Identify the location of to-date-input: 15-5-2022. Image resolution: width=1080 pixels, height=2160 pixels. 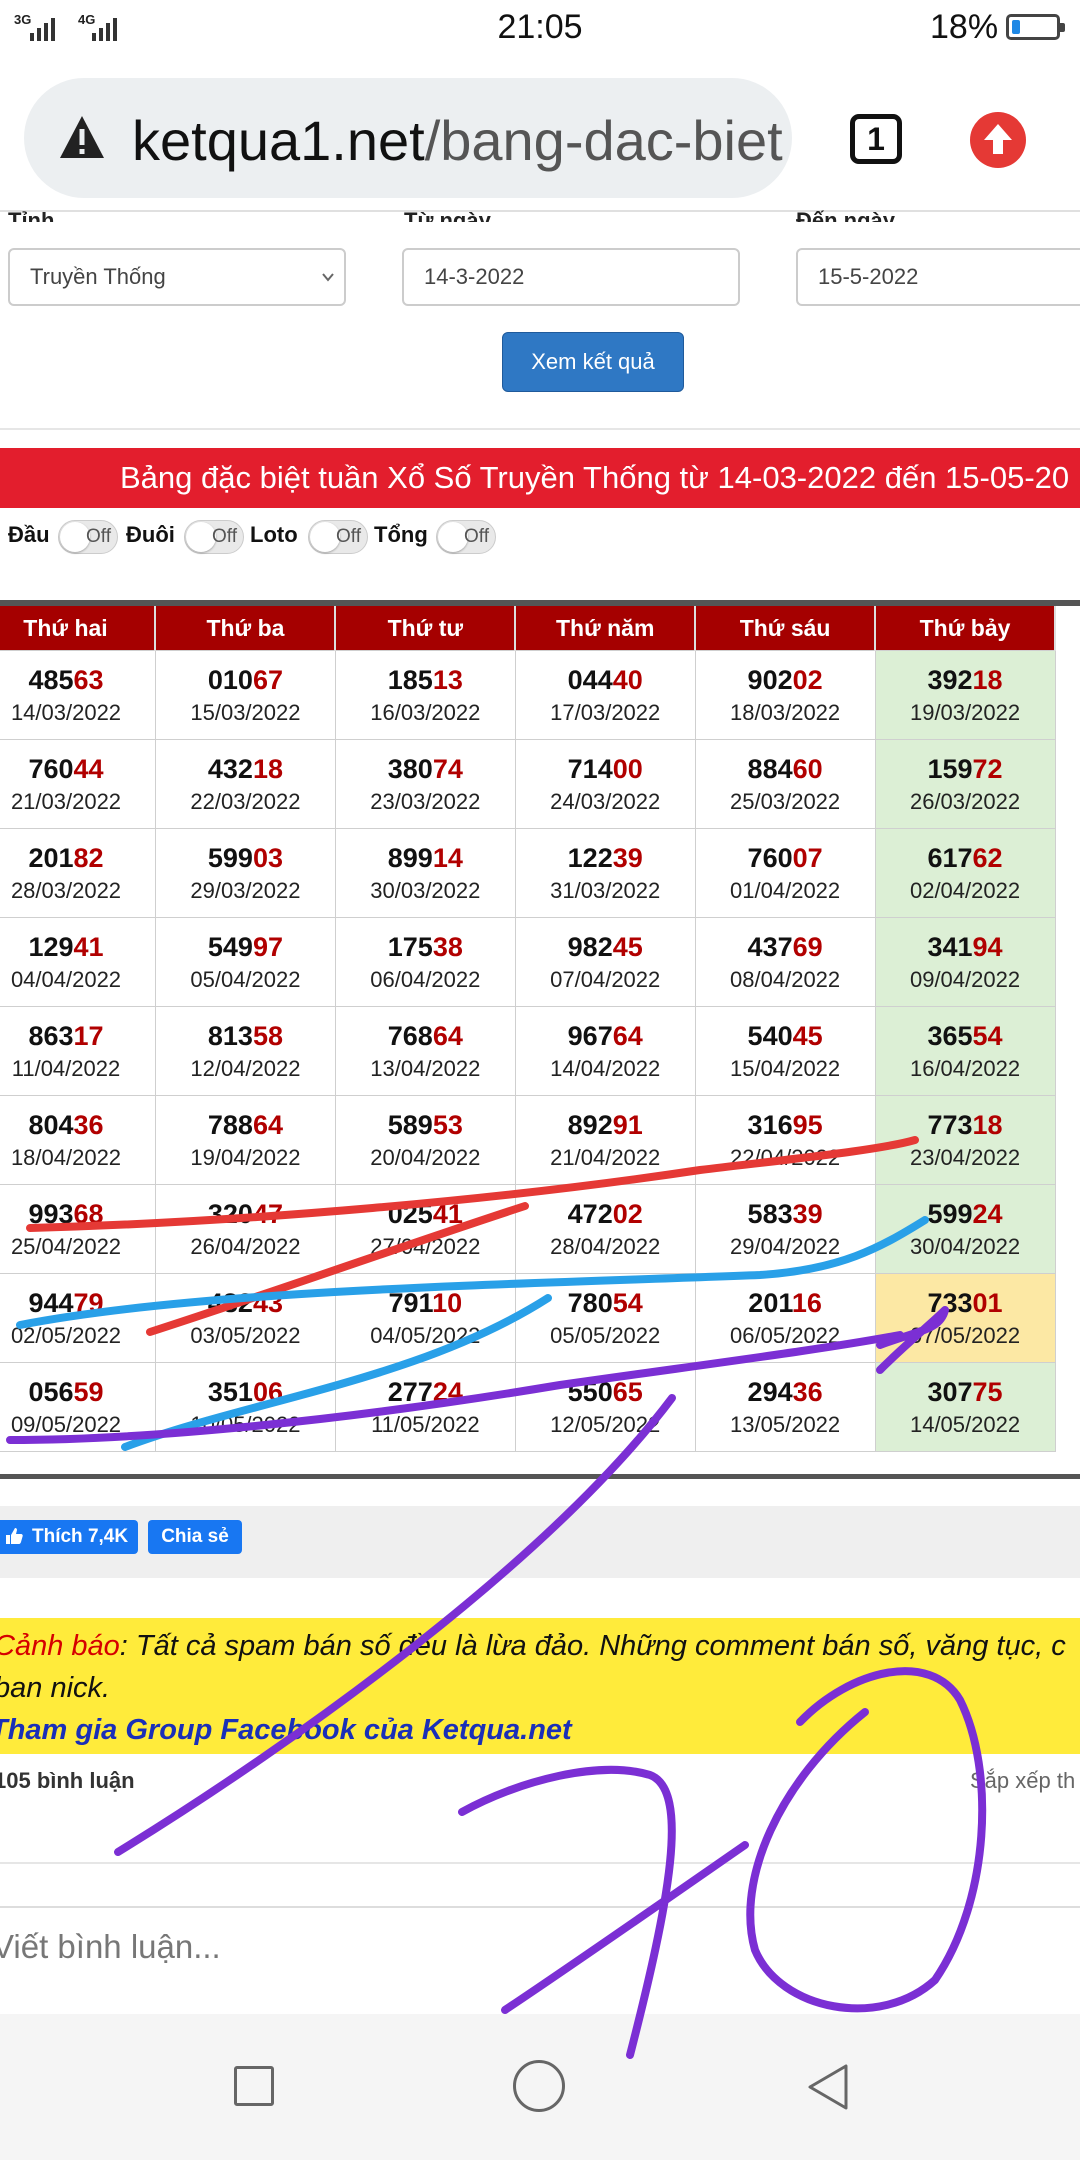
(938, 277).